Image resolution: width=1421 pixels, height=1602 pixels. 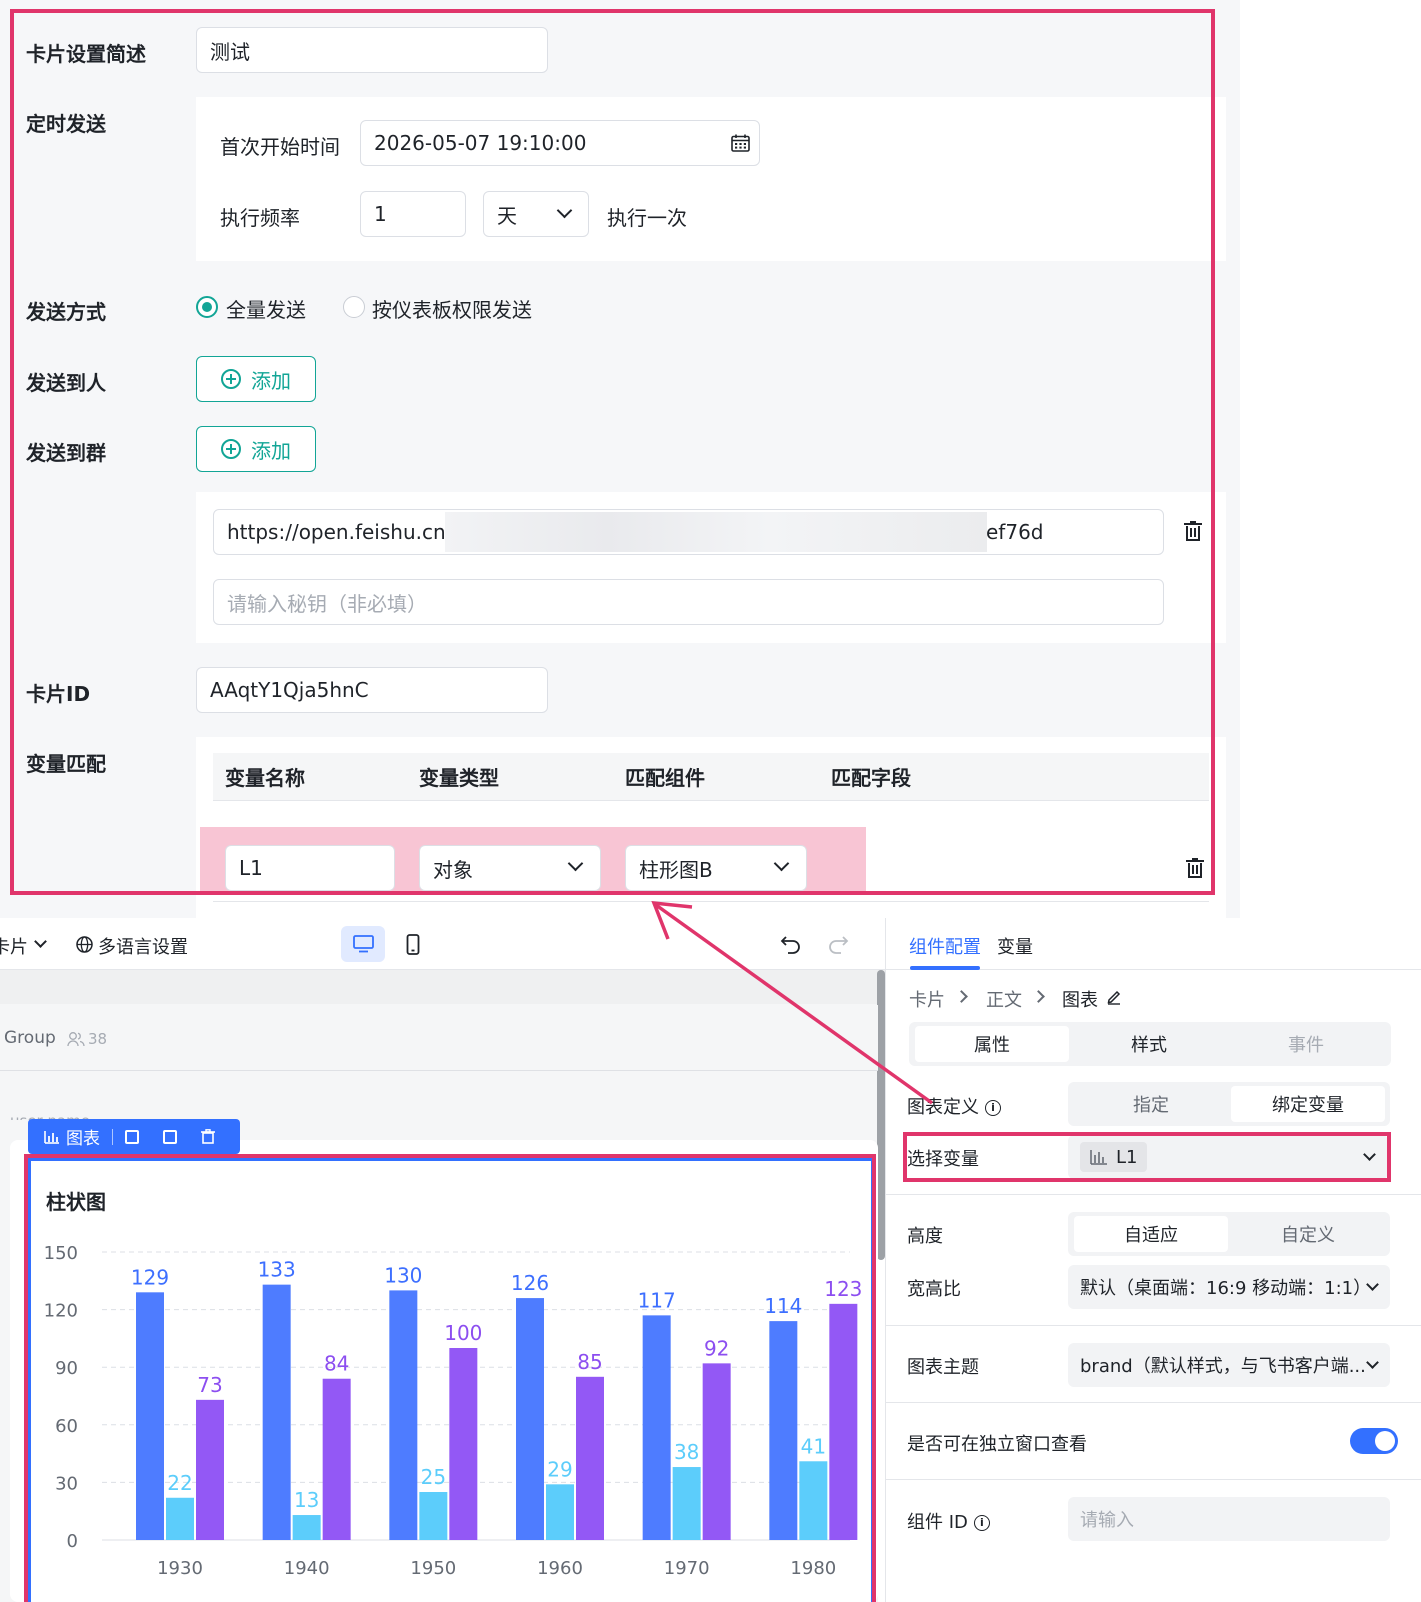 I want to click on toggle-knob, so click(x=1385, y=1441).